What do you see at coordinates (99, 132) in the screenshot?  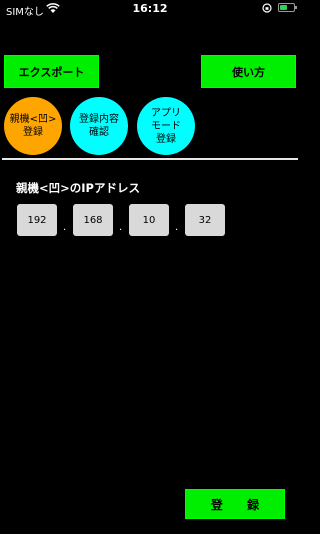 I see `confirm-registration-label-line-2: 確認` at bounding box center [99, 132].